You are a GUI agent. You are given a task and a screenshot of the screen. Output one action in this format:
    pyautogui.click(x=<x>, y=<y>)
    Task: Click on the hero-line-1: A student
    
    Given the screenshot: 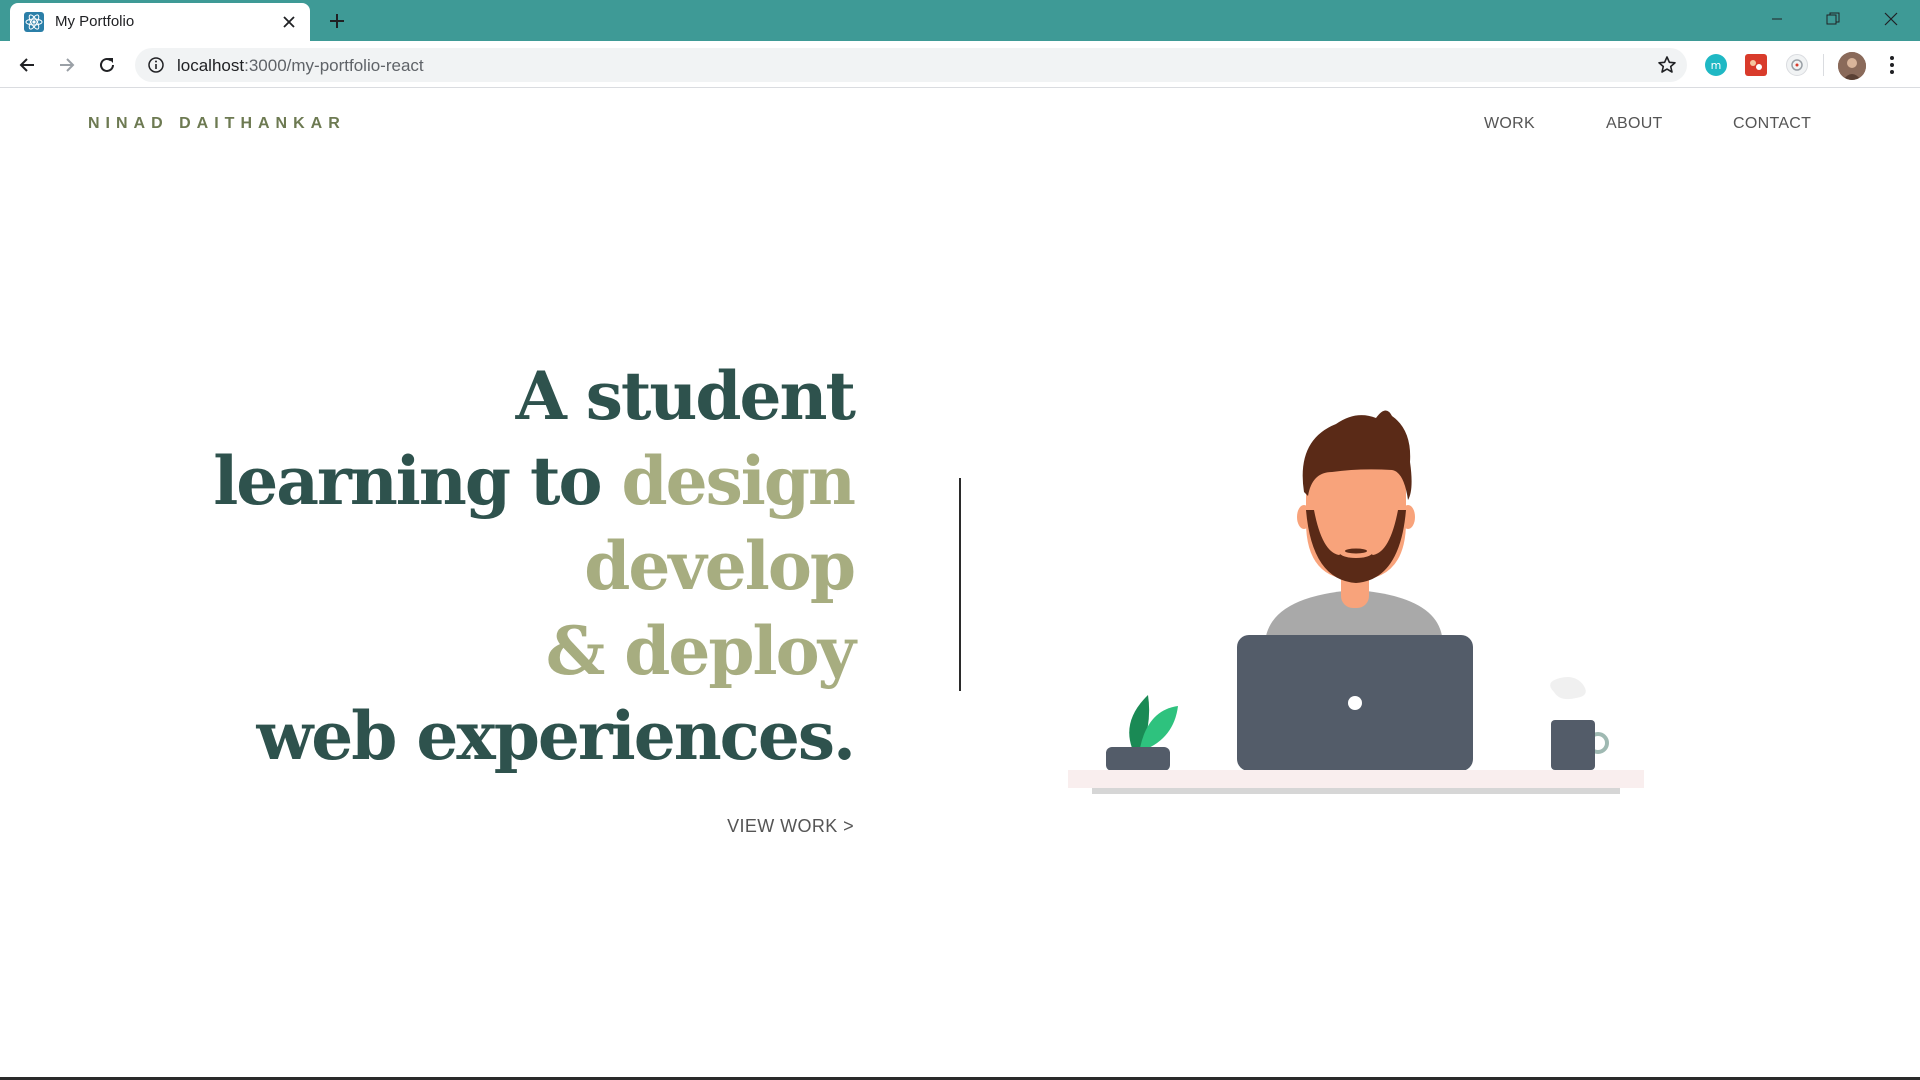 What is the action you would take?
    pyautogui.click(x=685, y=396)
    